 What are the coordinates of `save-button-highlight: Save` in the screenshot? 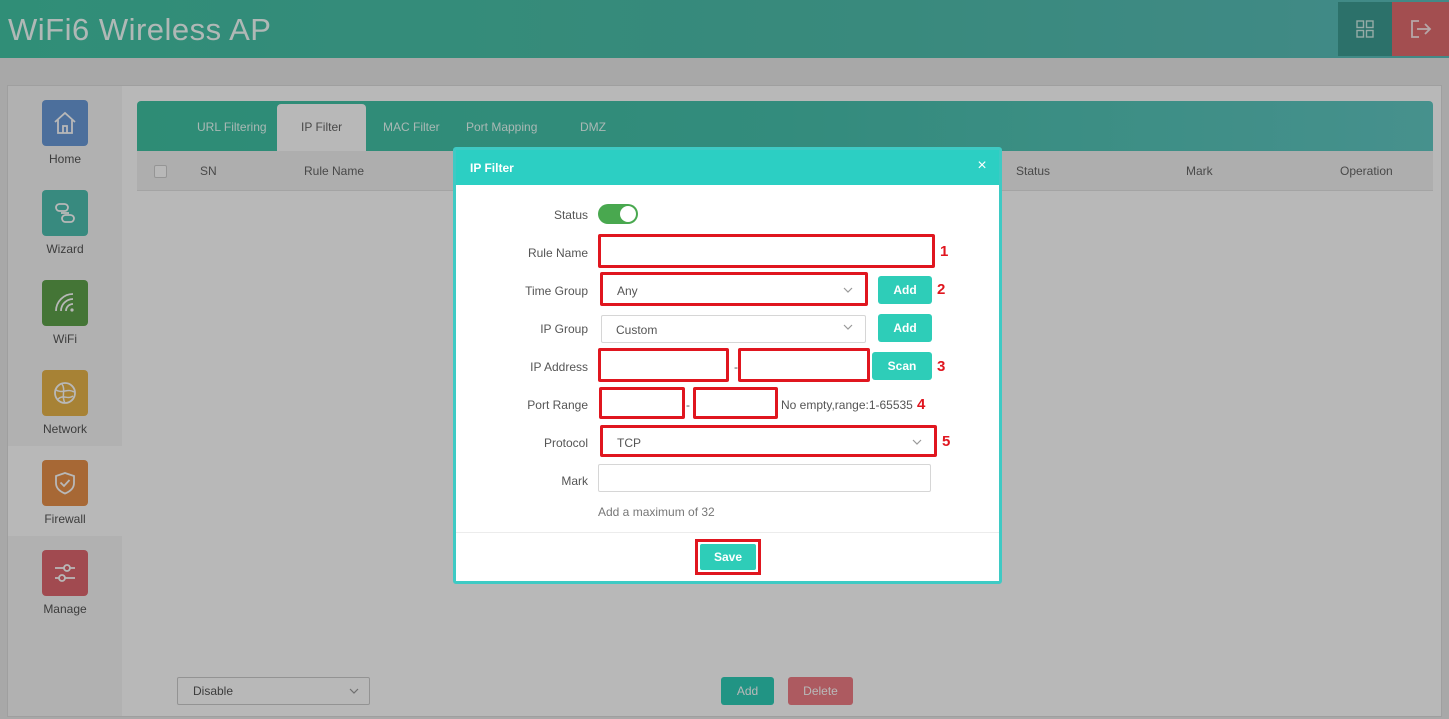 It's located at (728, 557).